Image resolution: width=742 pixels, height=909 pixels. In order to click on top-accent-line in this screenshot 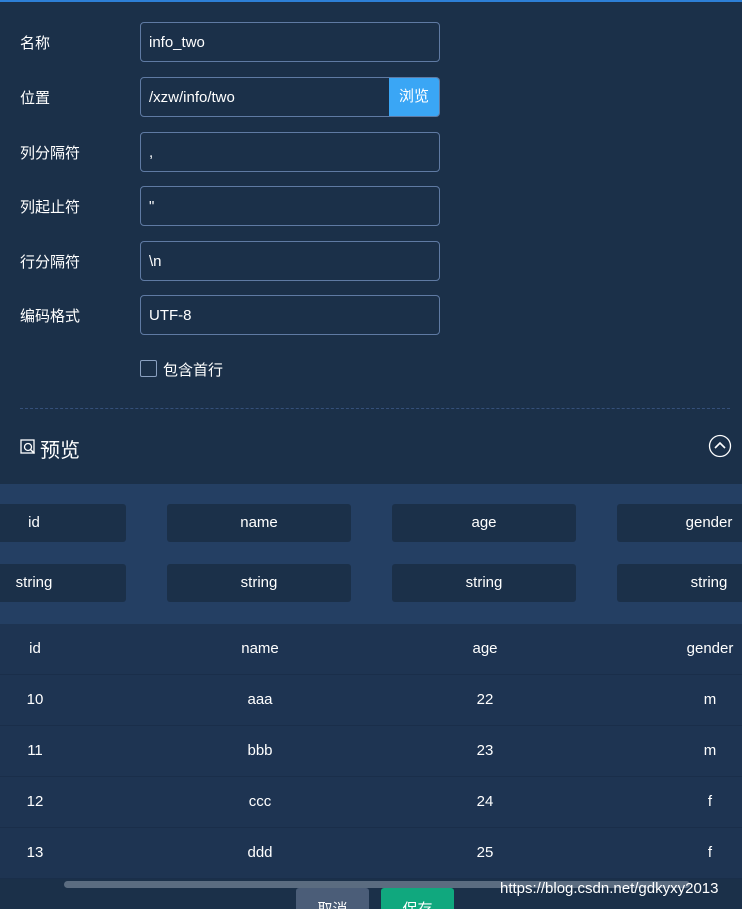, I will do `click(371, 1)`.